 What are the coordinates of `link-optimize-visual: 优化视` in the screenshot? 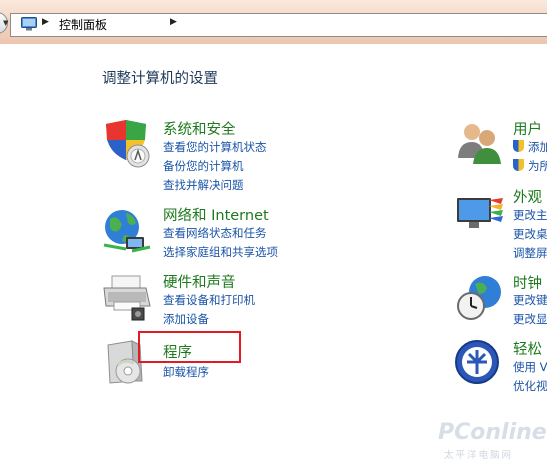 It's located at (530, 386).